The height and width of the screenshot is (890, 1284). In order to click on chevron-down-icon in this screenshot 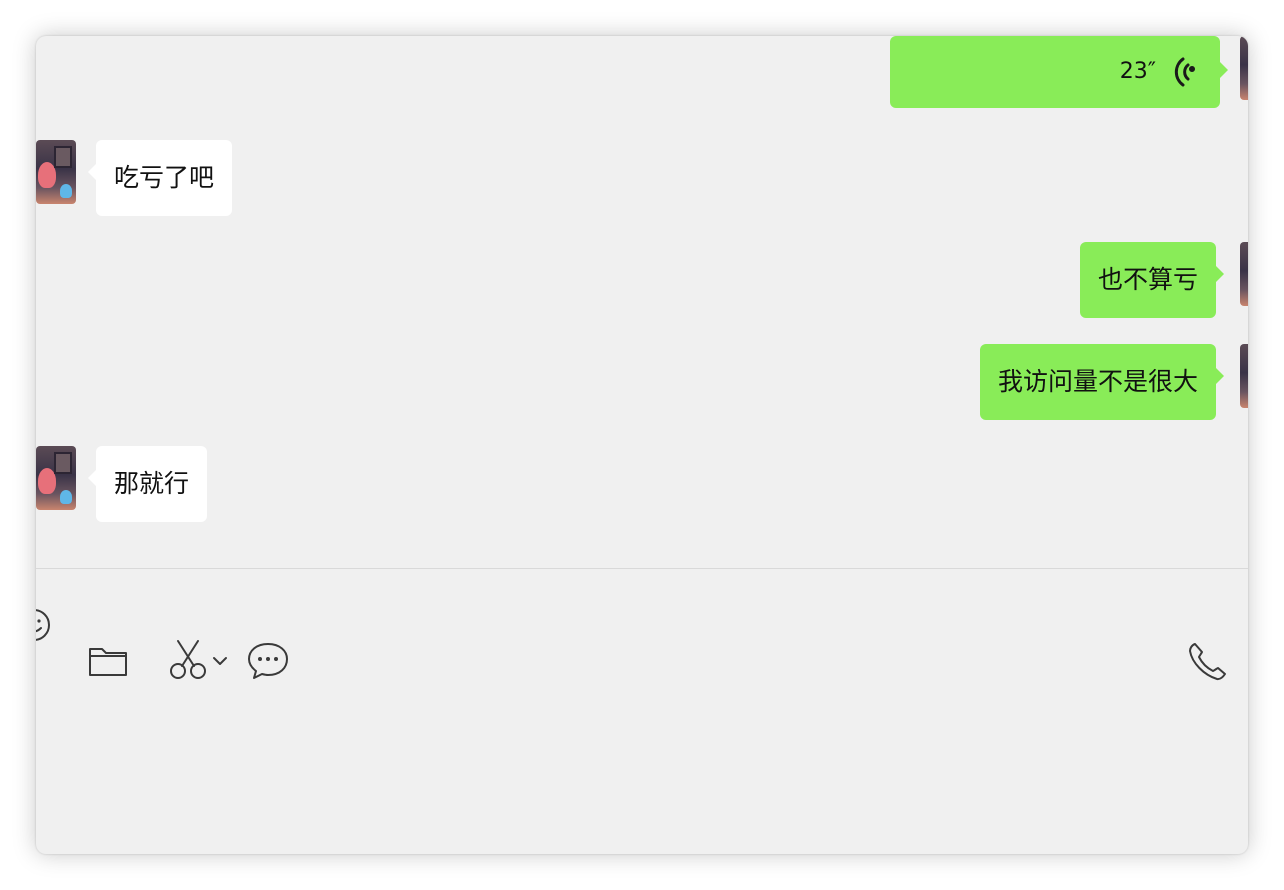, I will do `click(220, 661)`.